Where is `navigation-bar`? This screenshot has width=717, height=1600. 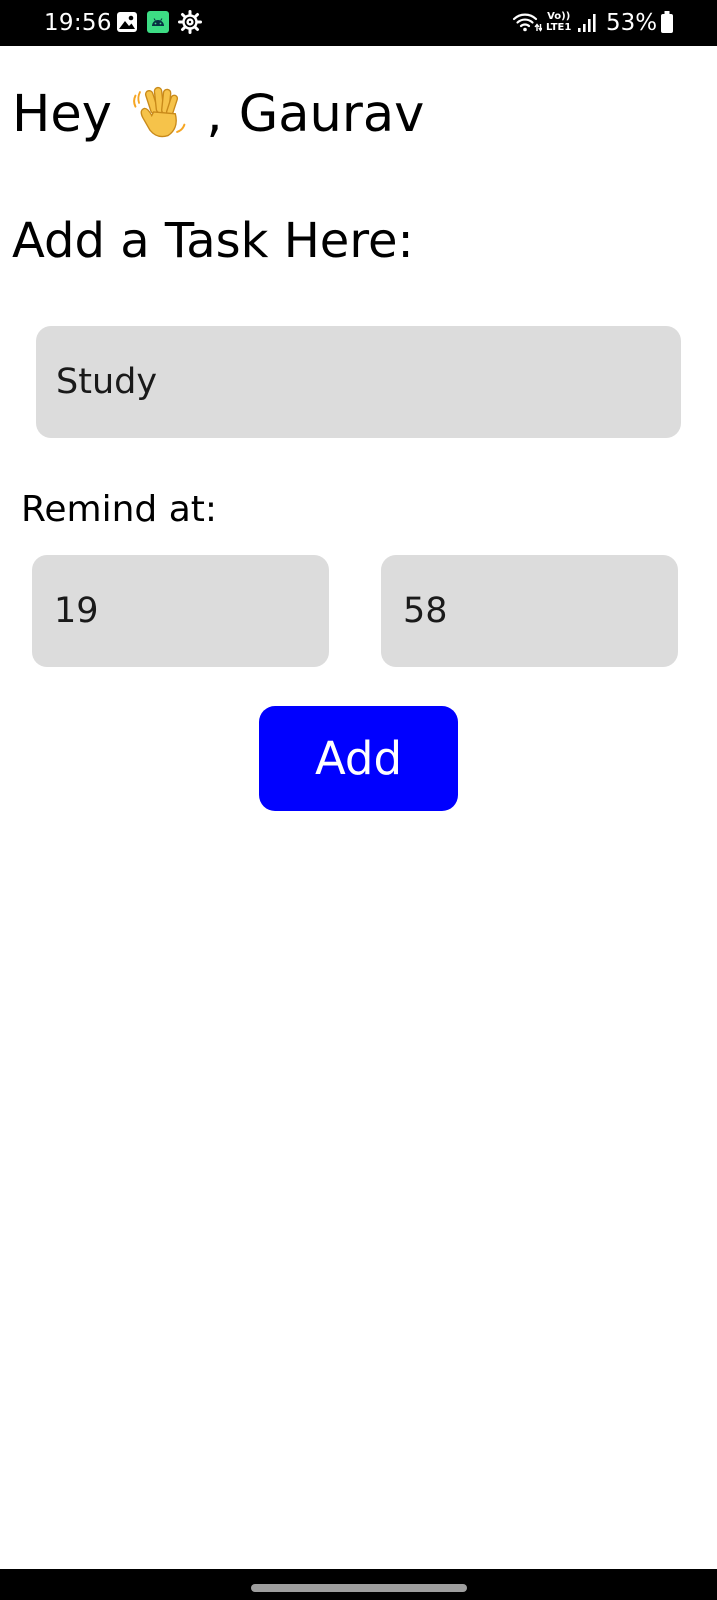
navigation-bar is located at coordinates (358, 1584).